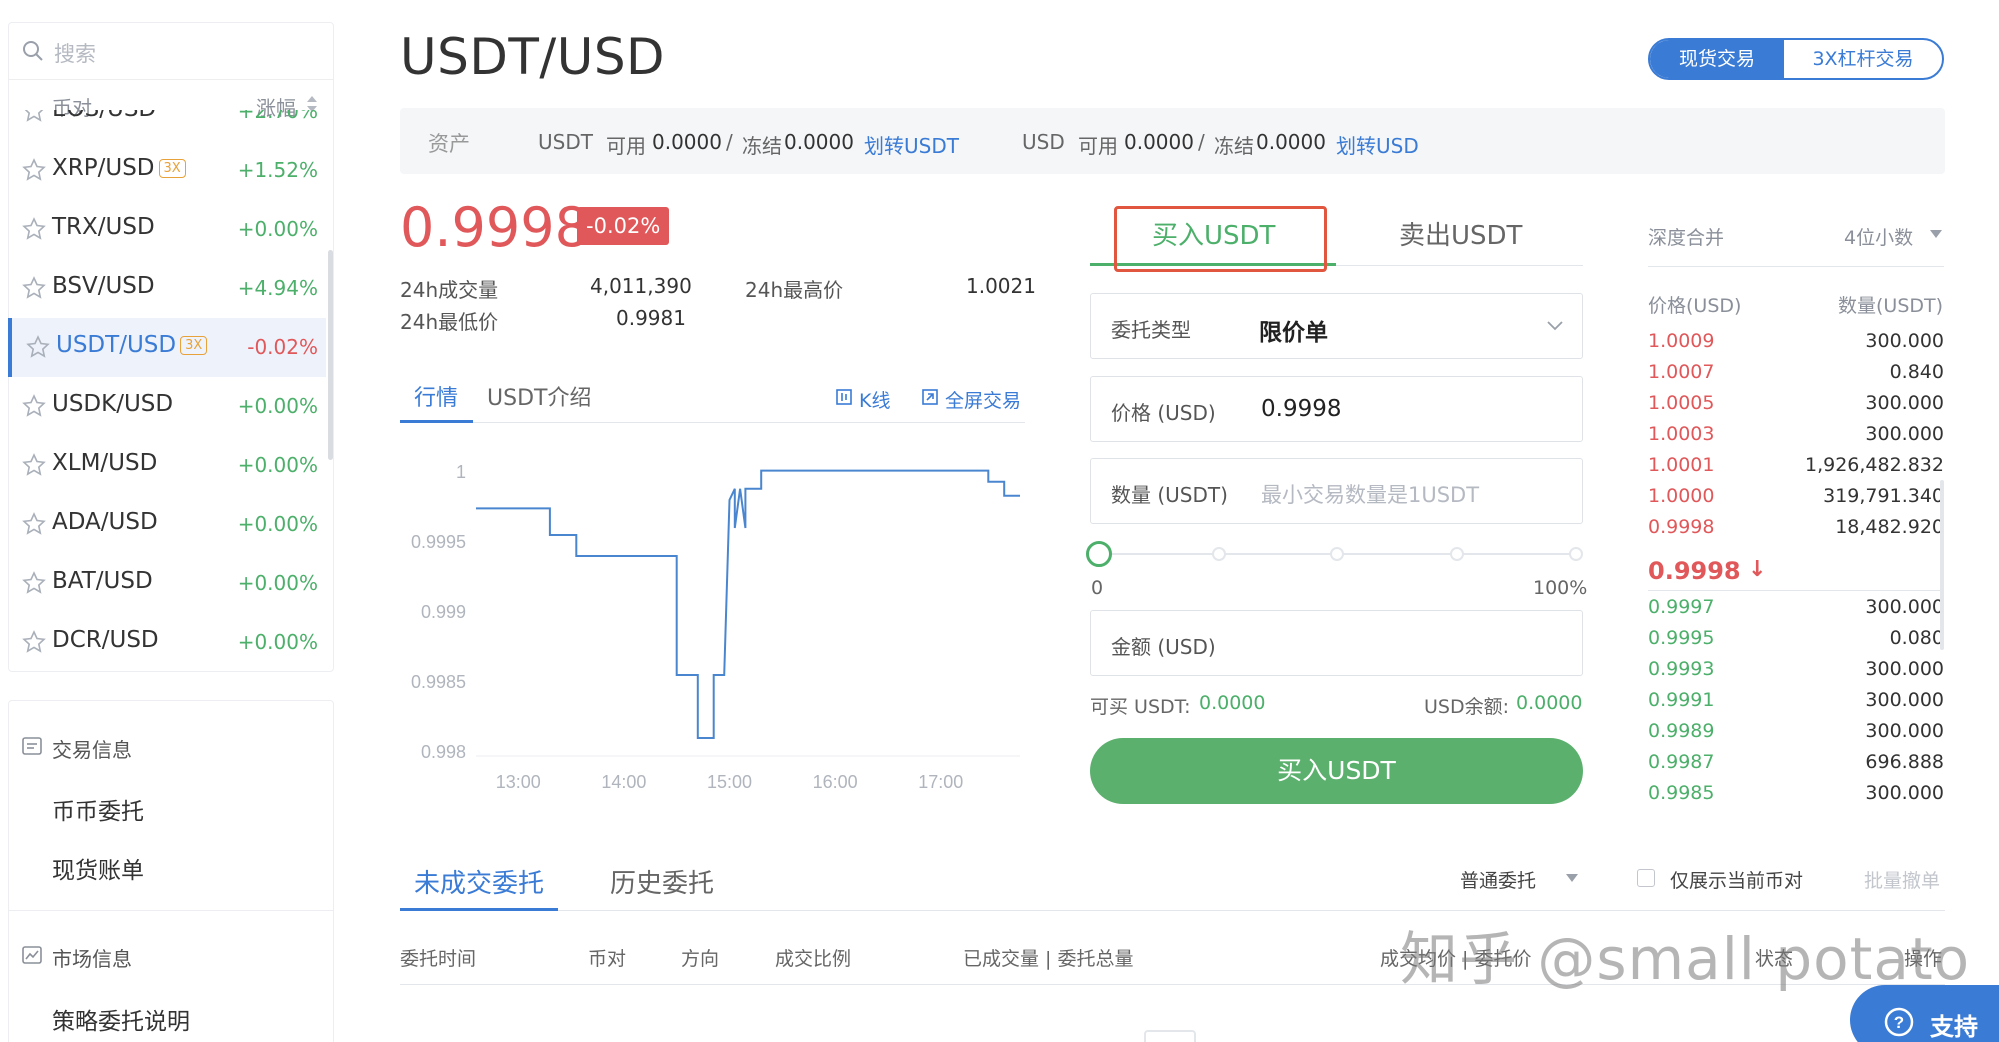  Describe the element at coordinates (607, 959) in the screenshot. I see `col-pair: 币对` at that location.